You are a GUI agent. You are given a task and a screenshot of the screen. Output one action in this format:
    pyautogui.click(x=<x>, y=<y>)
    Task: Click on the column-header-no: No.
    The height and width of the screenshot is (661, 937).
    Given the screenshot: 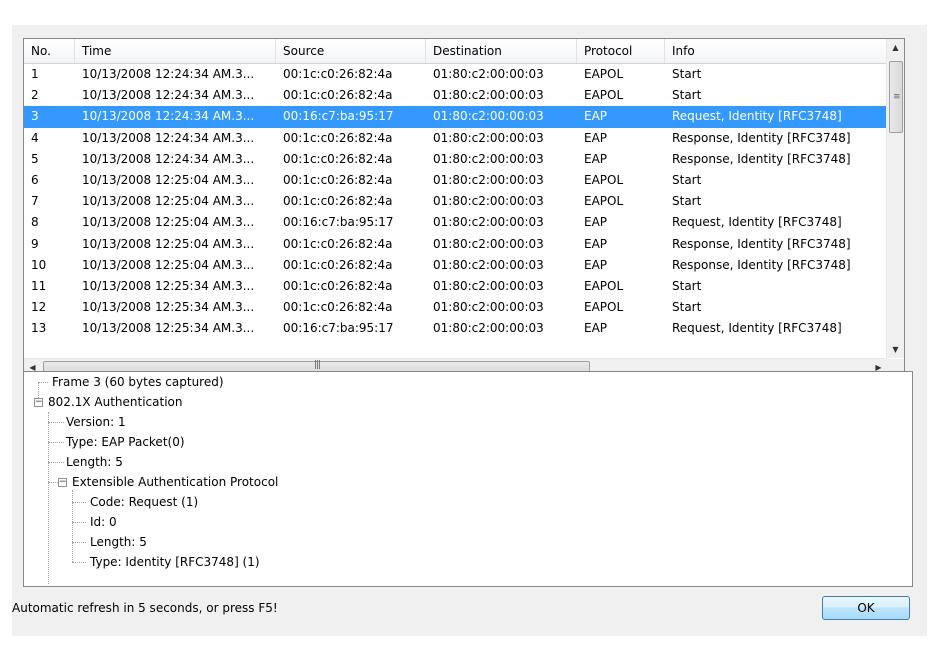 What is the action you would take?
    pyautogui.click(x=49, y=51)
    